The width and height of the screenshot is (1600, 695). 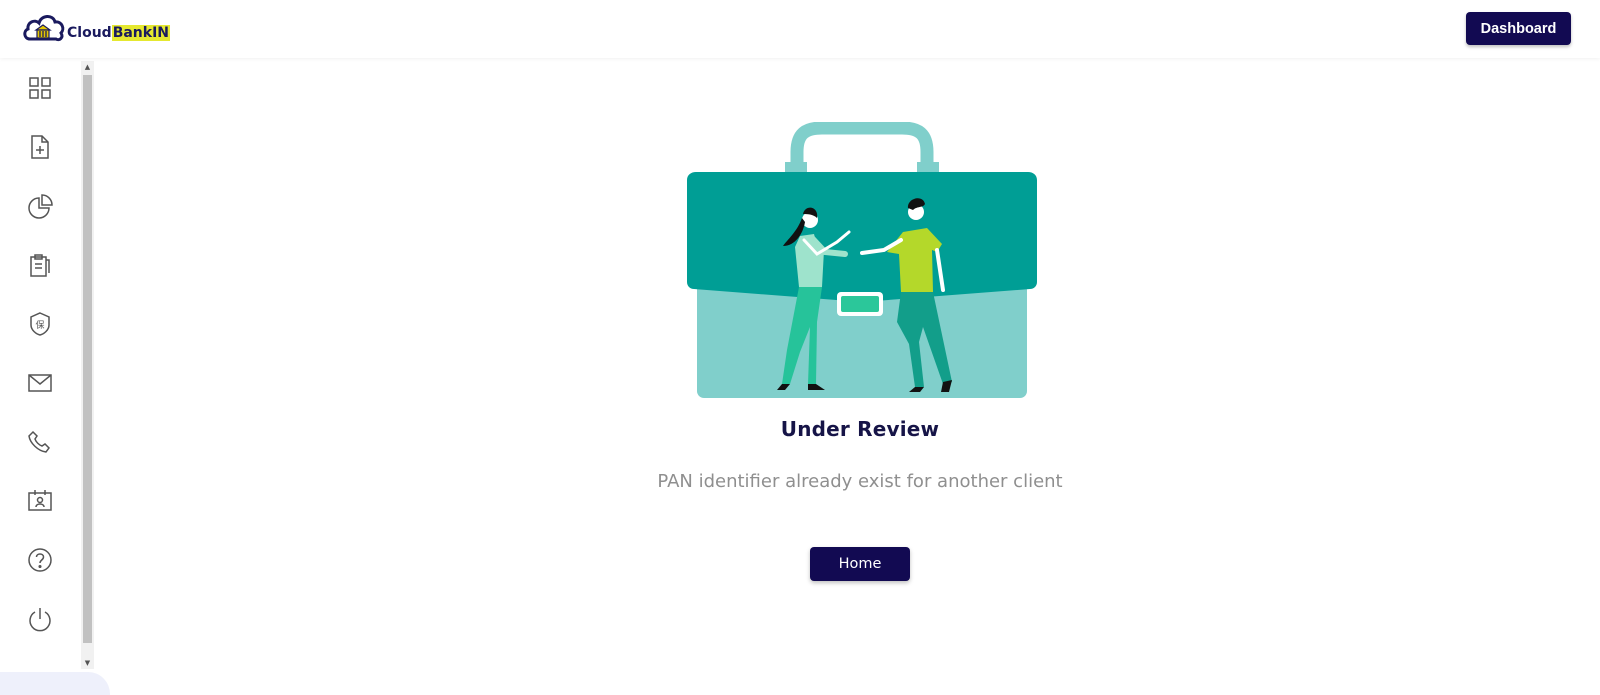 What do you see at coordinates (800, 29) in the screenshot?
I see `top-bar: CloudBankIN Dashboard` at bounding box center [800, 29].